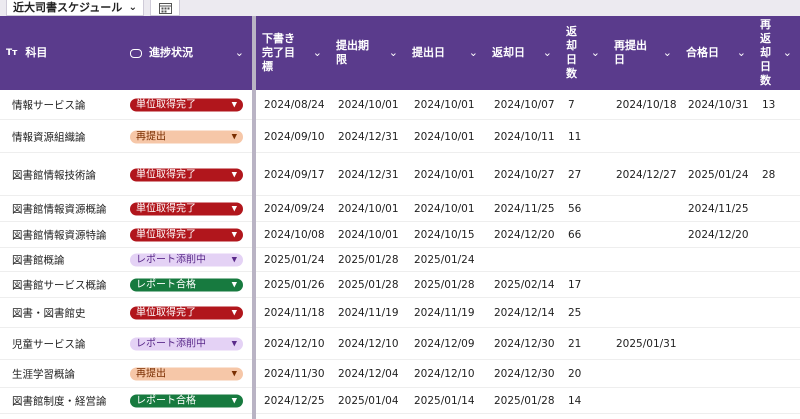  What do you see at coordinates (43, 374) in the screenshot?
I see `subject-cell: 生涯学習概論` at bounding box center [43, 374].